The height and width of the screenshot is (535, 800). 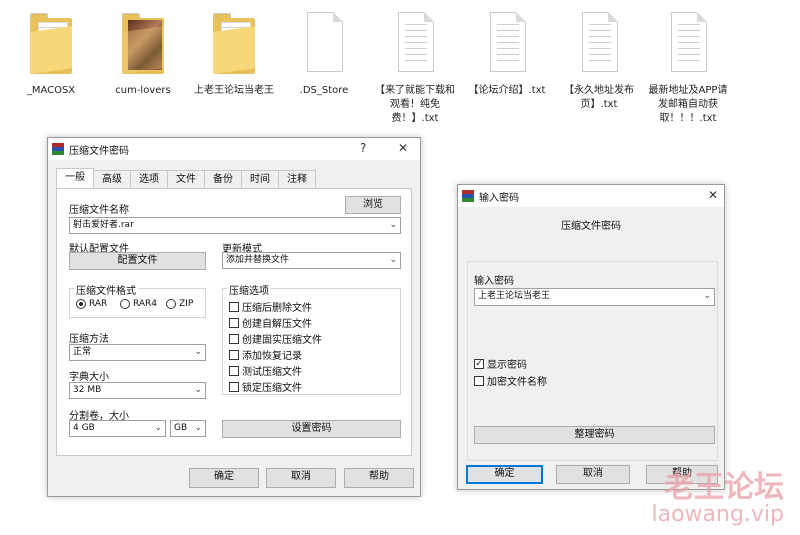 I want to click on method-value: 正常, so click(x=82, y=352).